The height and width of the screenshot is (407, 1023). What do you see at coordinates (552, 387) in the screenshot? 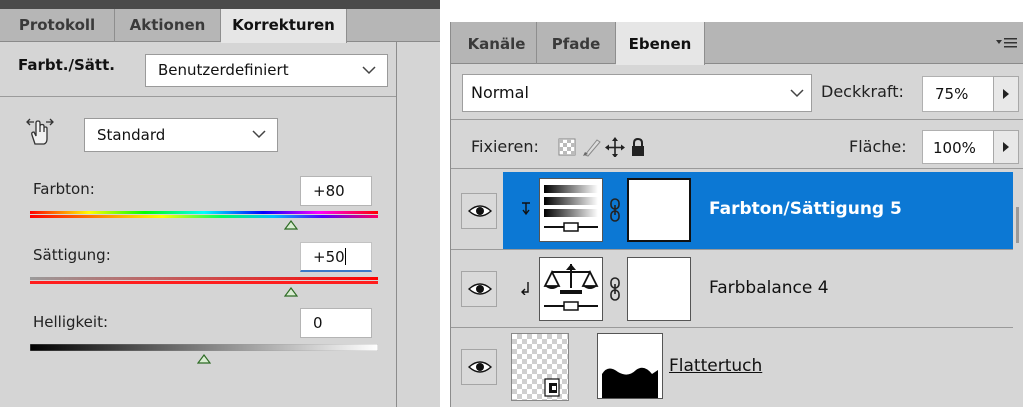
I see `smart-object-icon` at bounding box center [552, 387].